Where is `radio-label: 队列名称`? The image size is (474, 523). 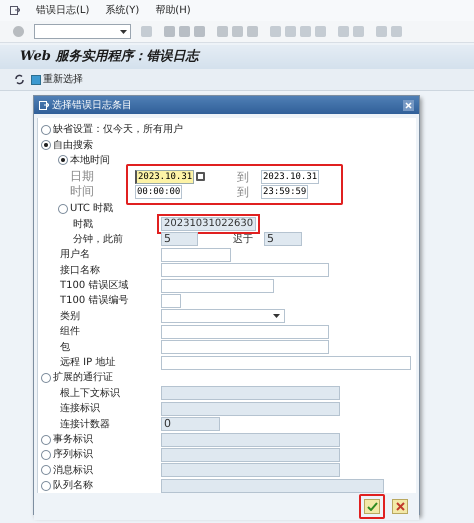 radio-label: 队列名称 is located at coordinates (73, 486).